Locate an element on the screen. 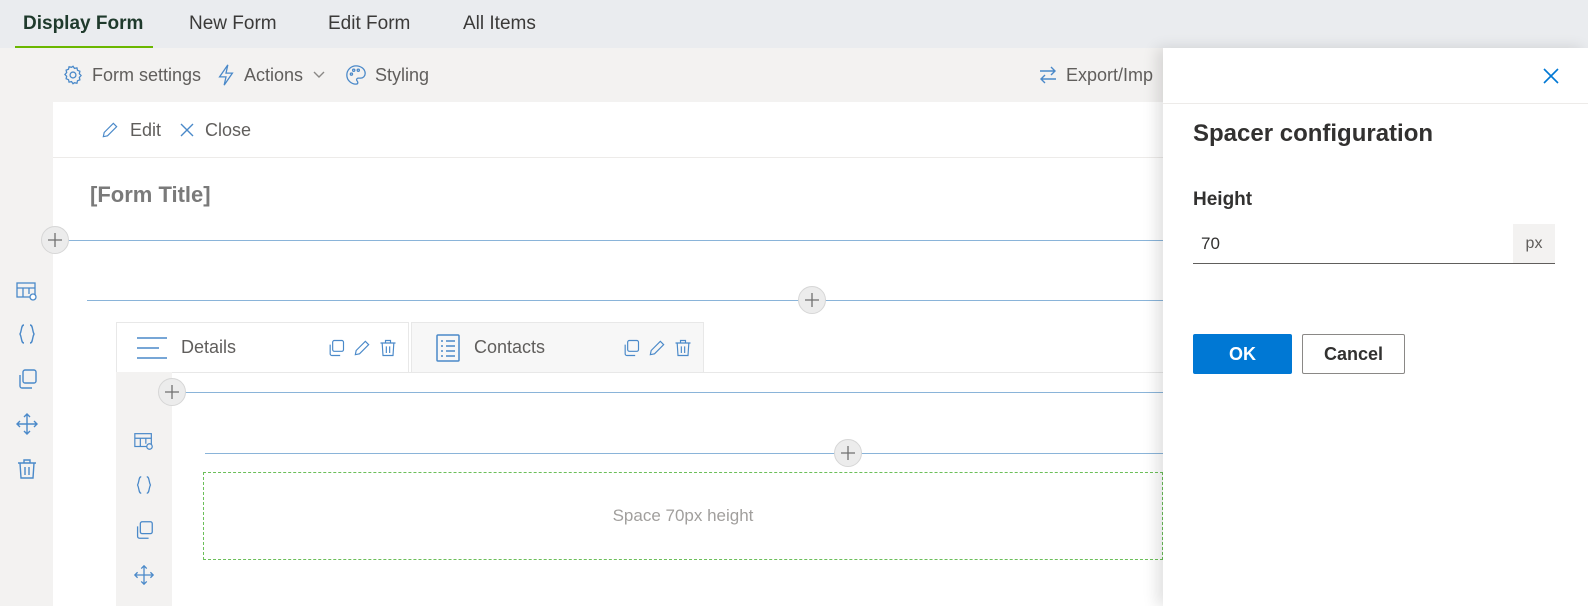 This screenshot has width=1588, height=606. tab-contacts: Contacts is located at coordinates (557, 347).